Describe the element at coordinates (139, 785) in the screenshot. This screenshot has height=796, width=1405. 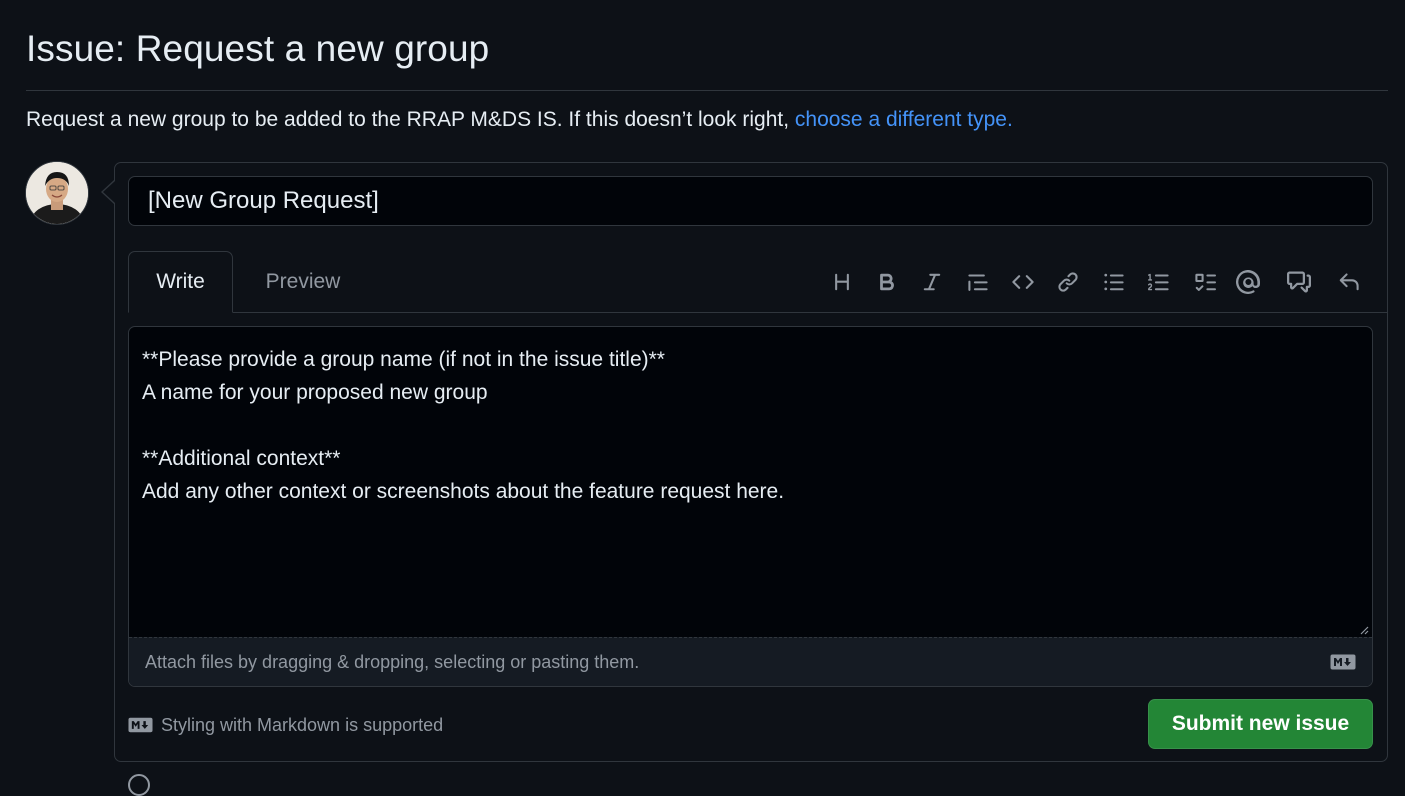
I see `info-icon` at that location.